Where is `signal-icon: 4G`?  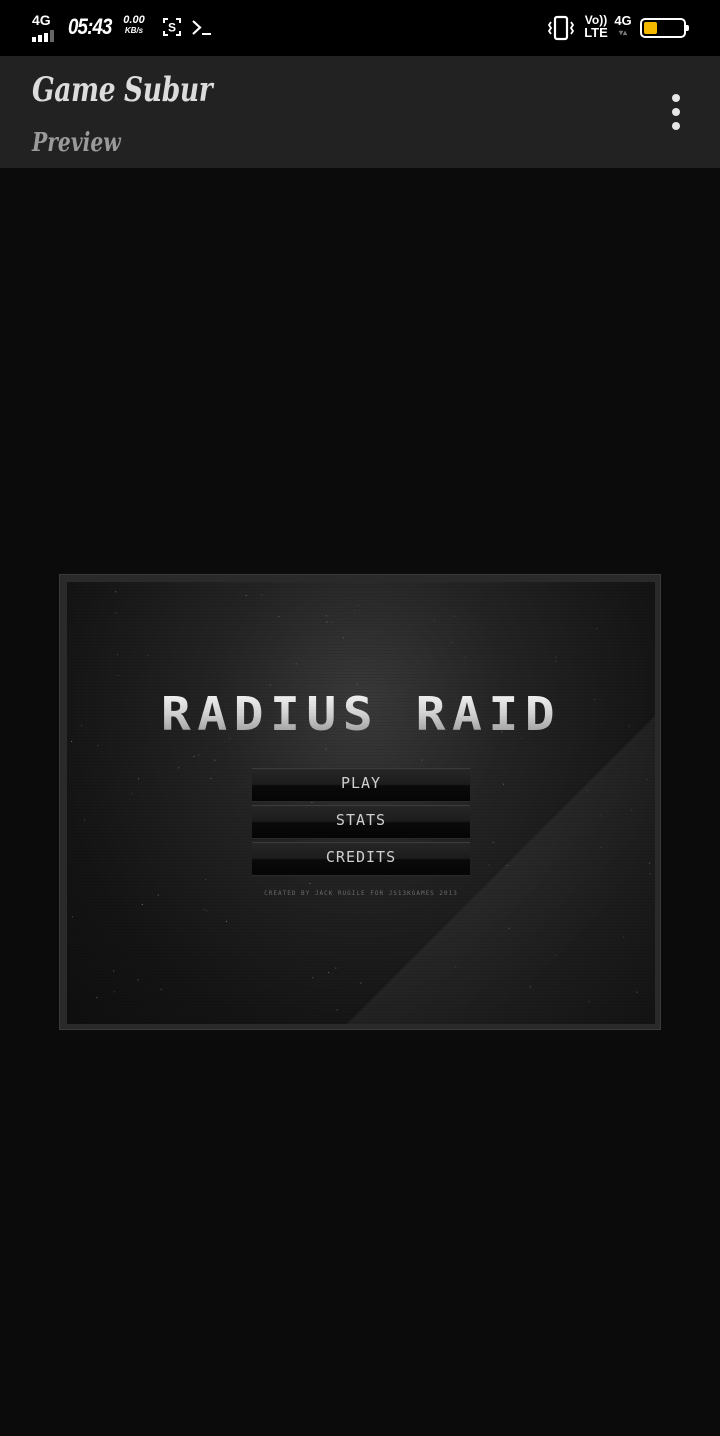
signal-icon: 4G is located at coordinates (47, 28).